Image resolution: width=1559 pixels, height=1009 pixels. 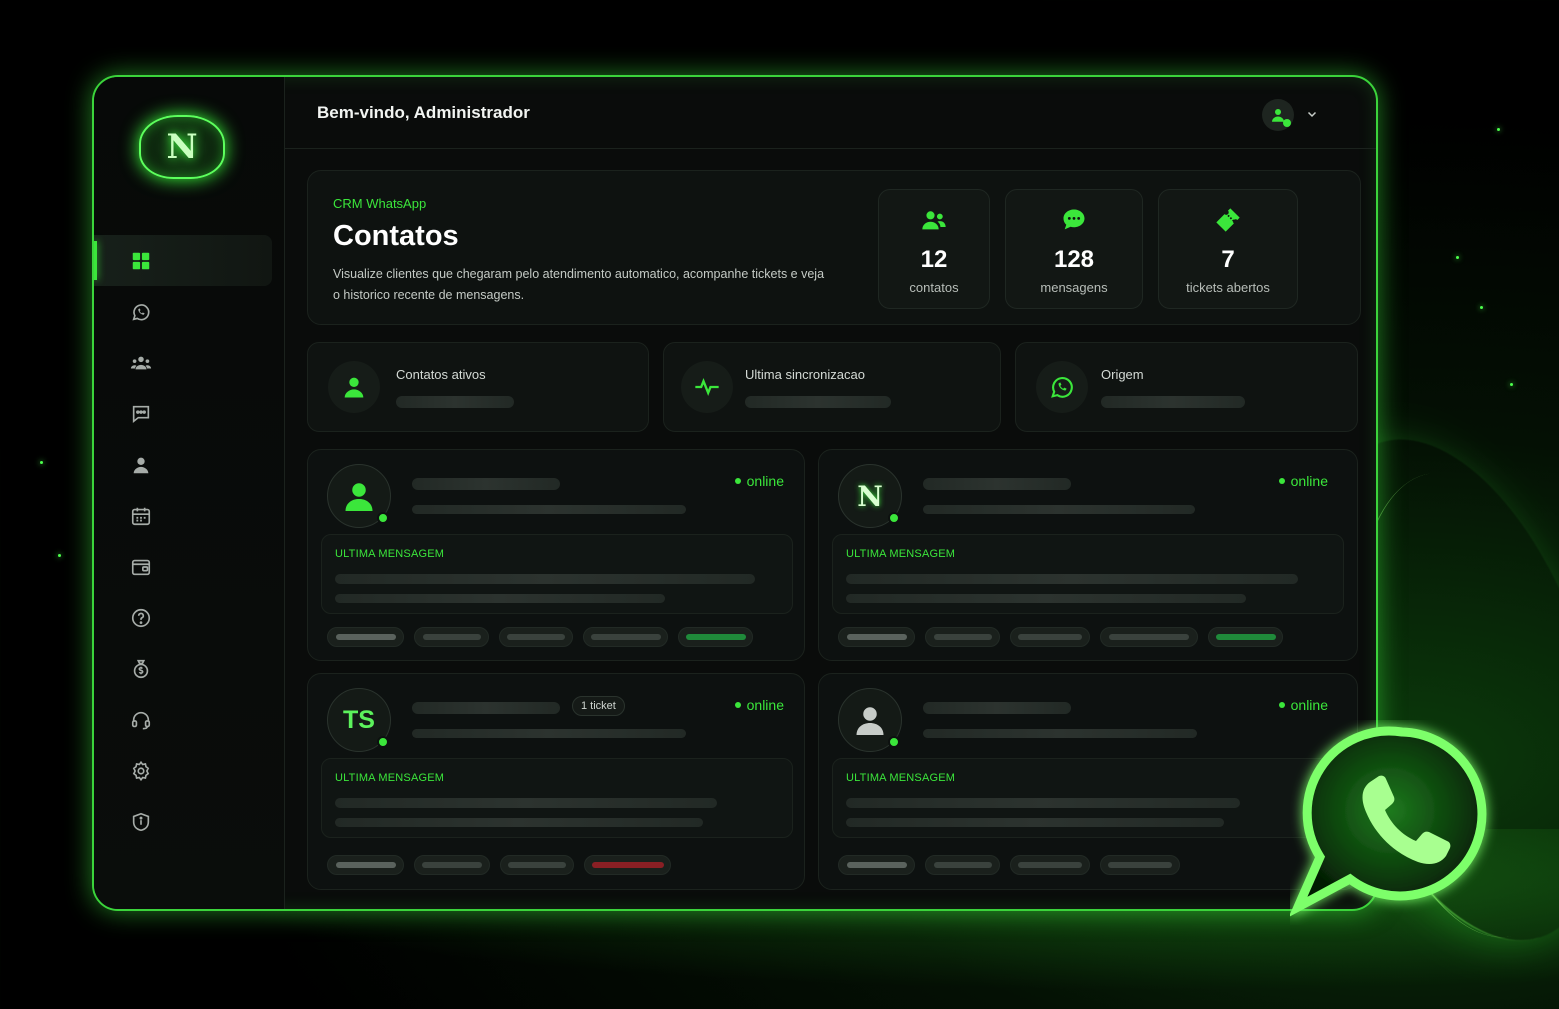 What do you see at coordinates (1074, 219) in the screenshot?
I see `chat-bubble-icon` at bounding box center [1074, 219].